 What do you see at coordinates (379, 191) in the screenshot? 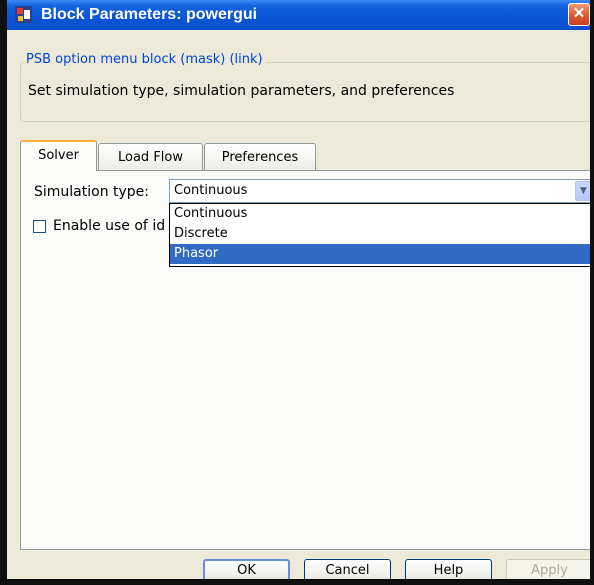
I see `simulation-type-select: Continuous ▼` at bounding box center [379, 191].